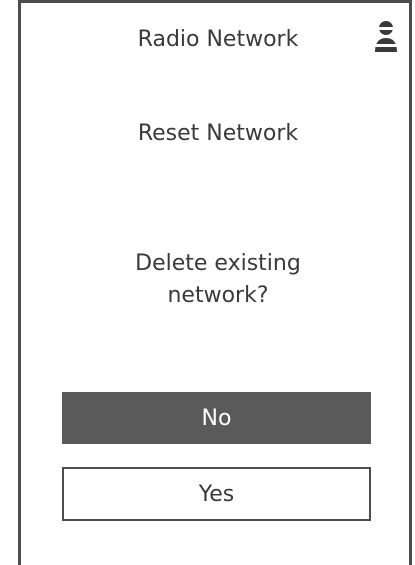 Image resolution: width=415 pixels, height=565 pixels. I want to click on no-button-label: No, so click(216, 418).